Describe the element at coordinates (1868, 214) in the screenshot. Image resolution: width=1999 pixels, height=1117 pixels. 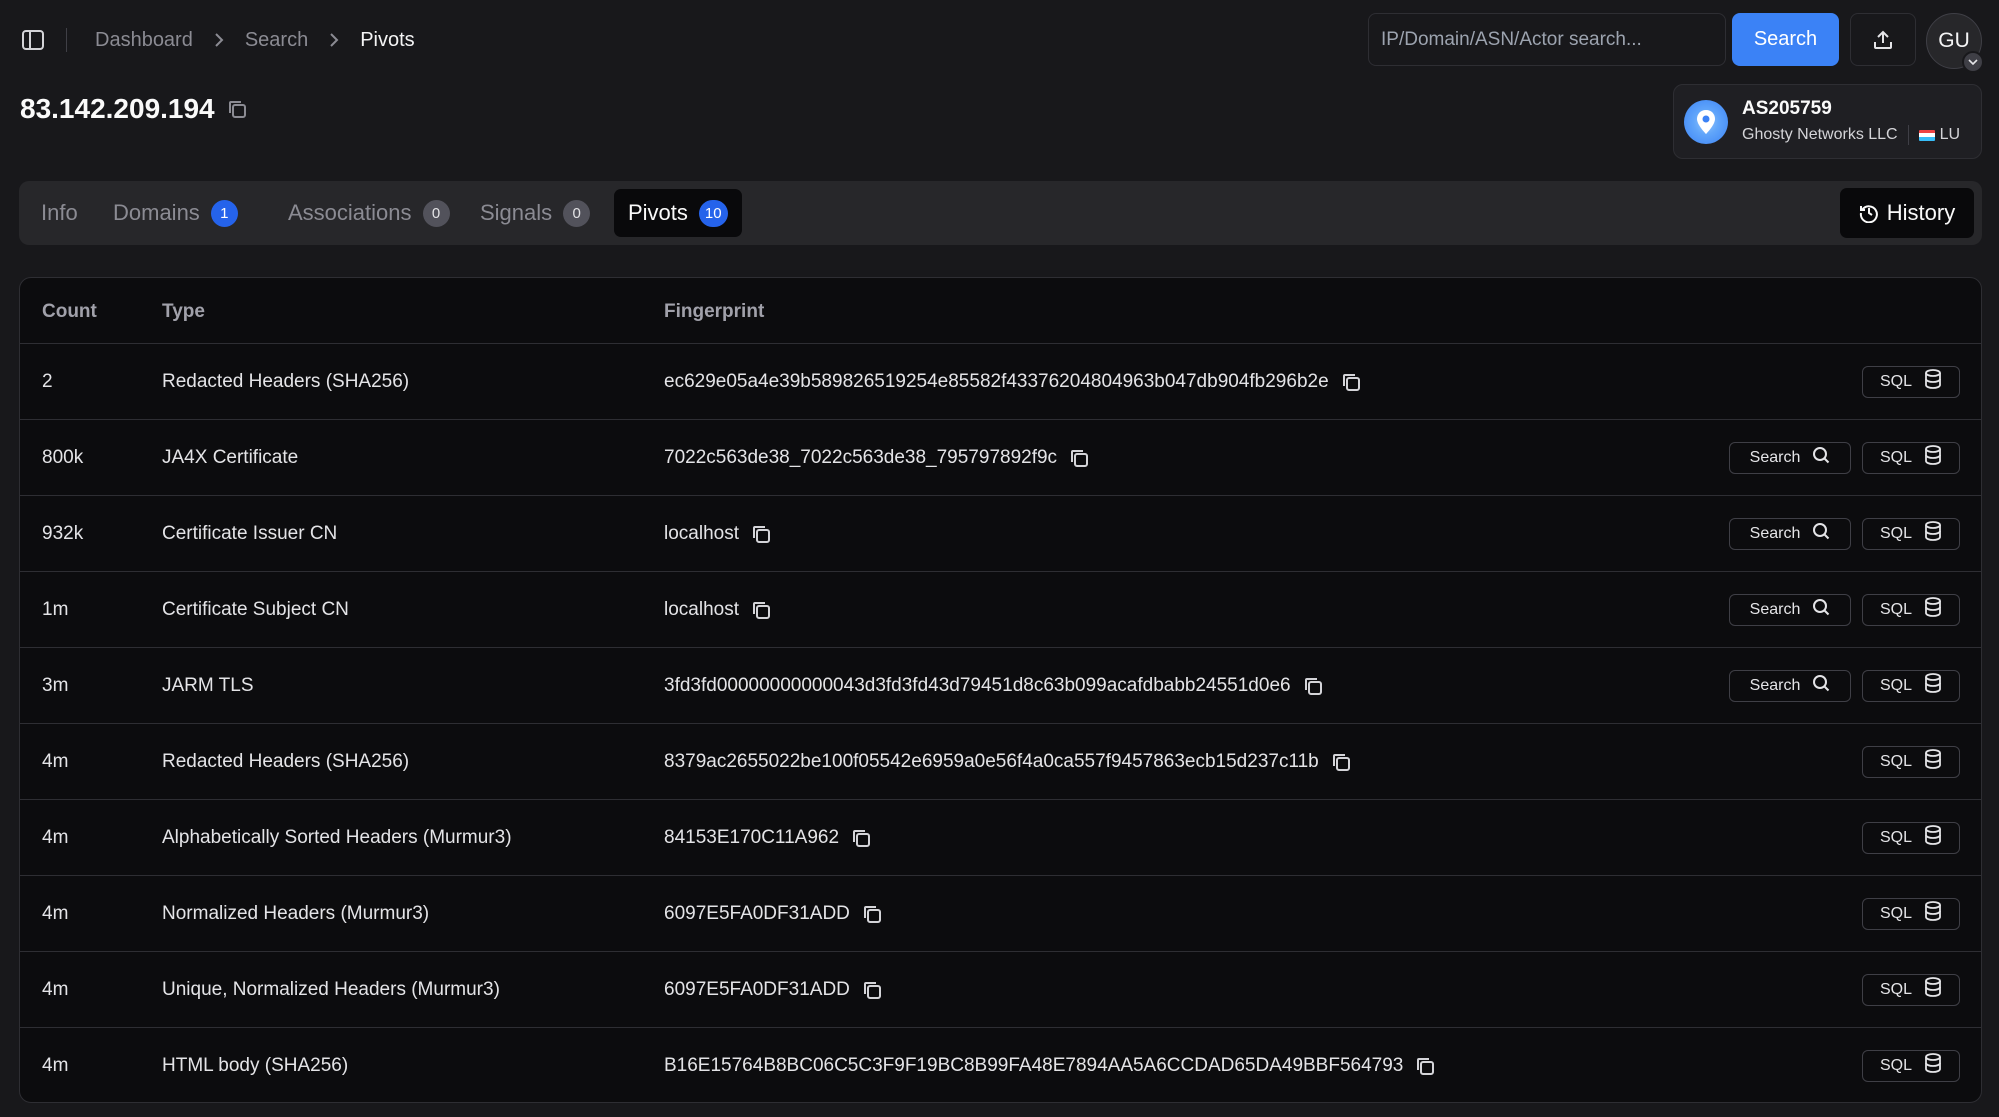
I see `history-icon` at that location.